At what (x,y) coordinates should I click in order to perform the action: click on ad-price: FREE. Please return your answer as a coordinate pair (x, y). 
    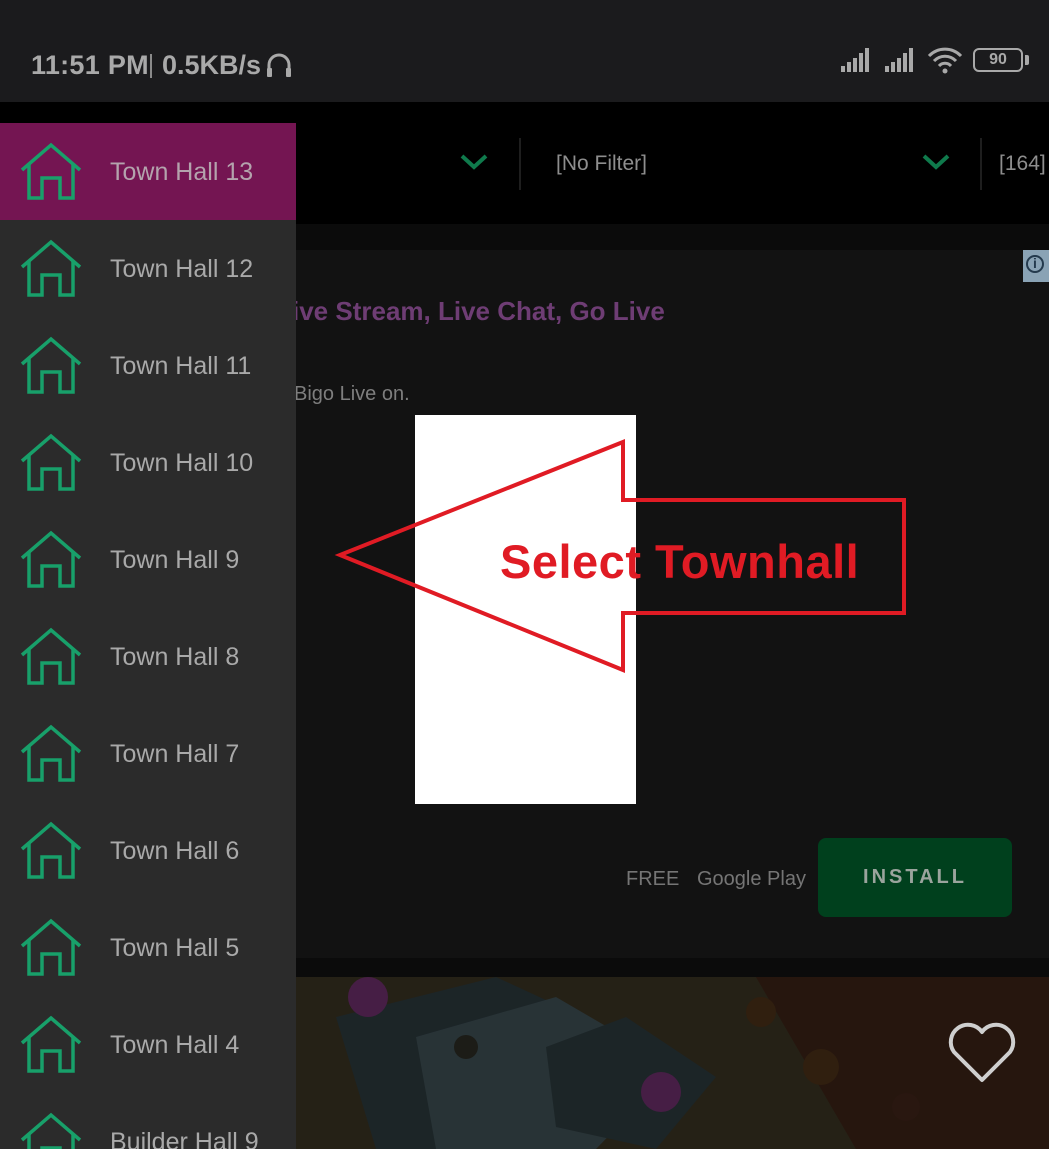
    Looking at the image, I should click on (653, 879).